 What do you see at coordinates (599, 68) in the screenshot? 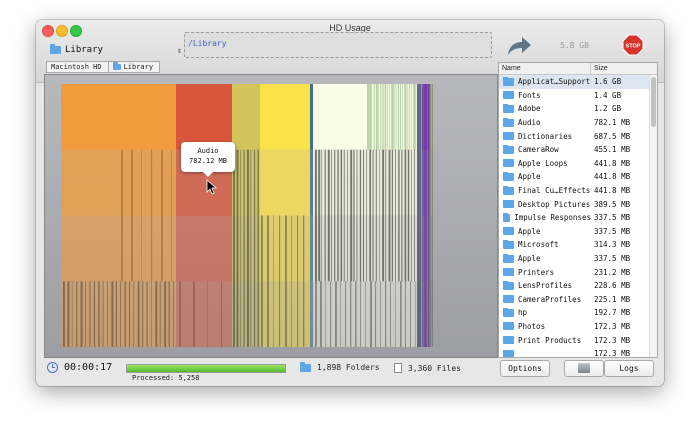
I see `column-header-size: Size` at bounding box center [599, 68].